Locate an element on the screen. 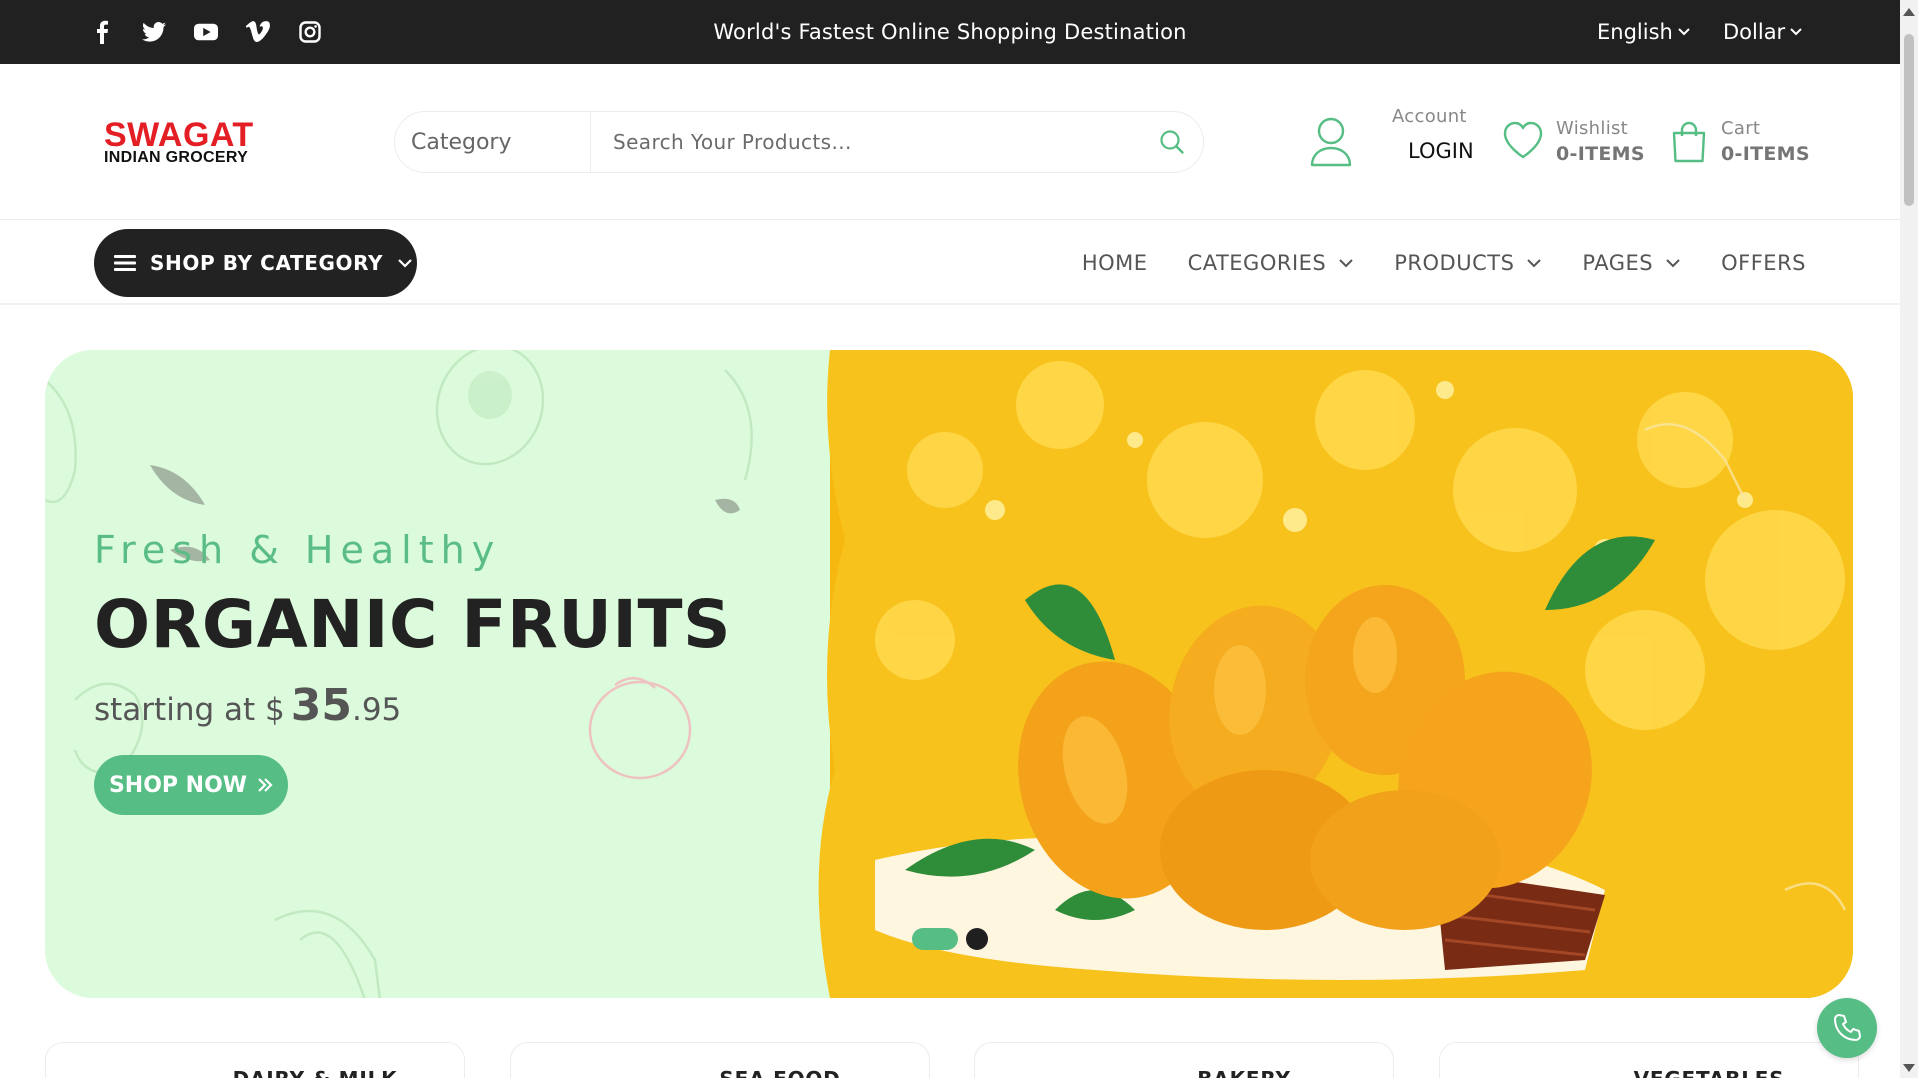 The width and height of the screenshot is (1918, 1078). page-scrollbar is located at coordinates (1909, 539).